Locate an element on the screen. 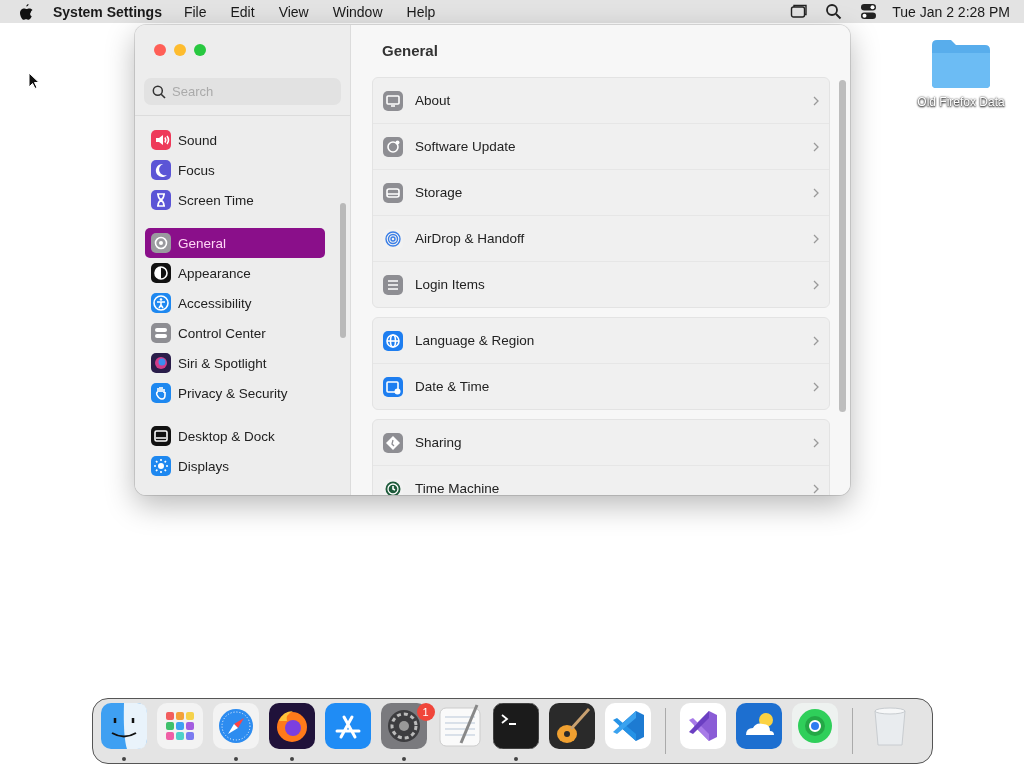  monitor-icon is located at coordinates (393, 100).